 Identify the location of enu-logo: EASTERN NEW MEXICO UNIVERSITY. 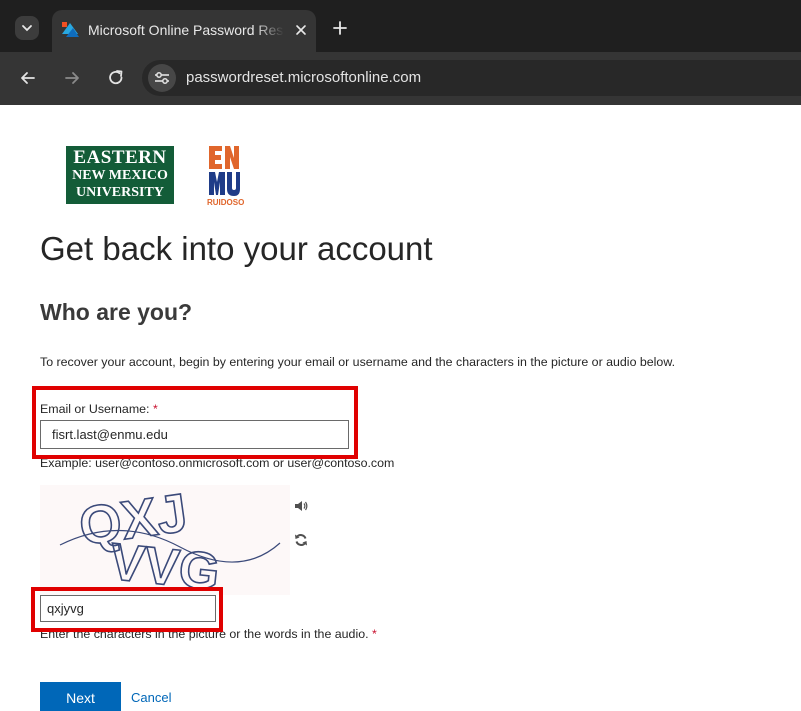
(120, 175).